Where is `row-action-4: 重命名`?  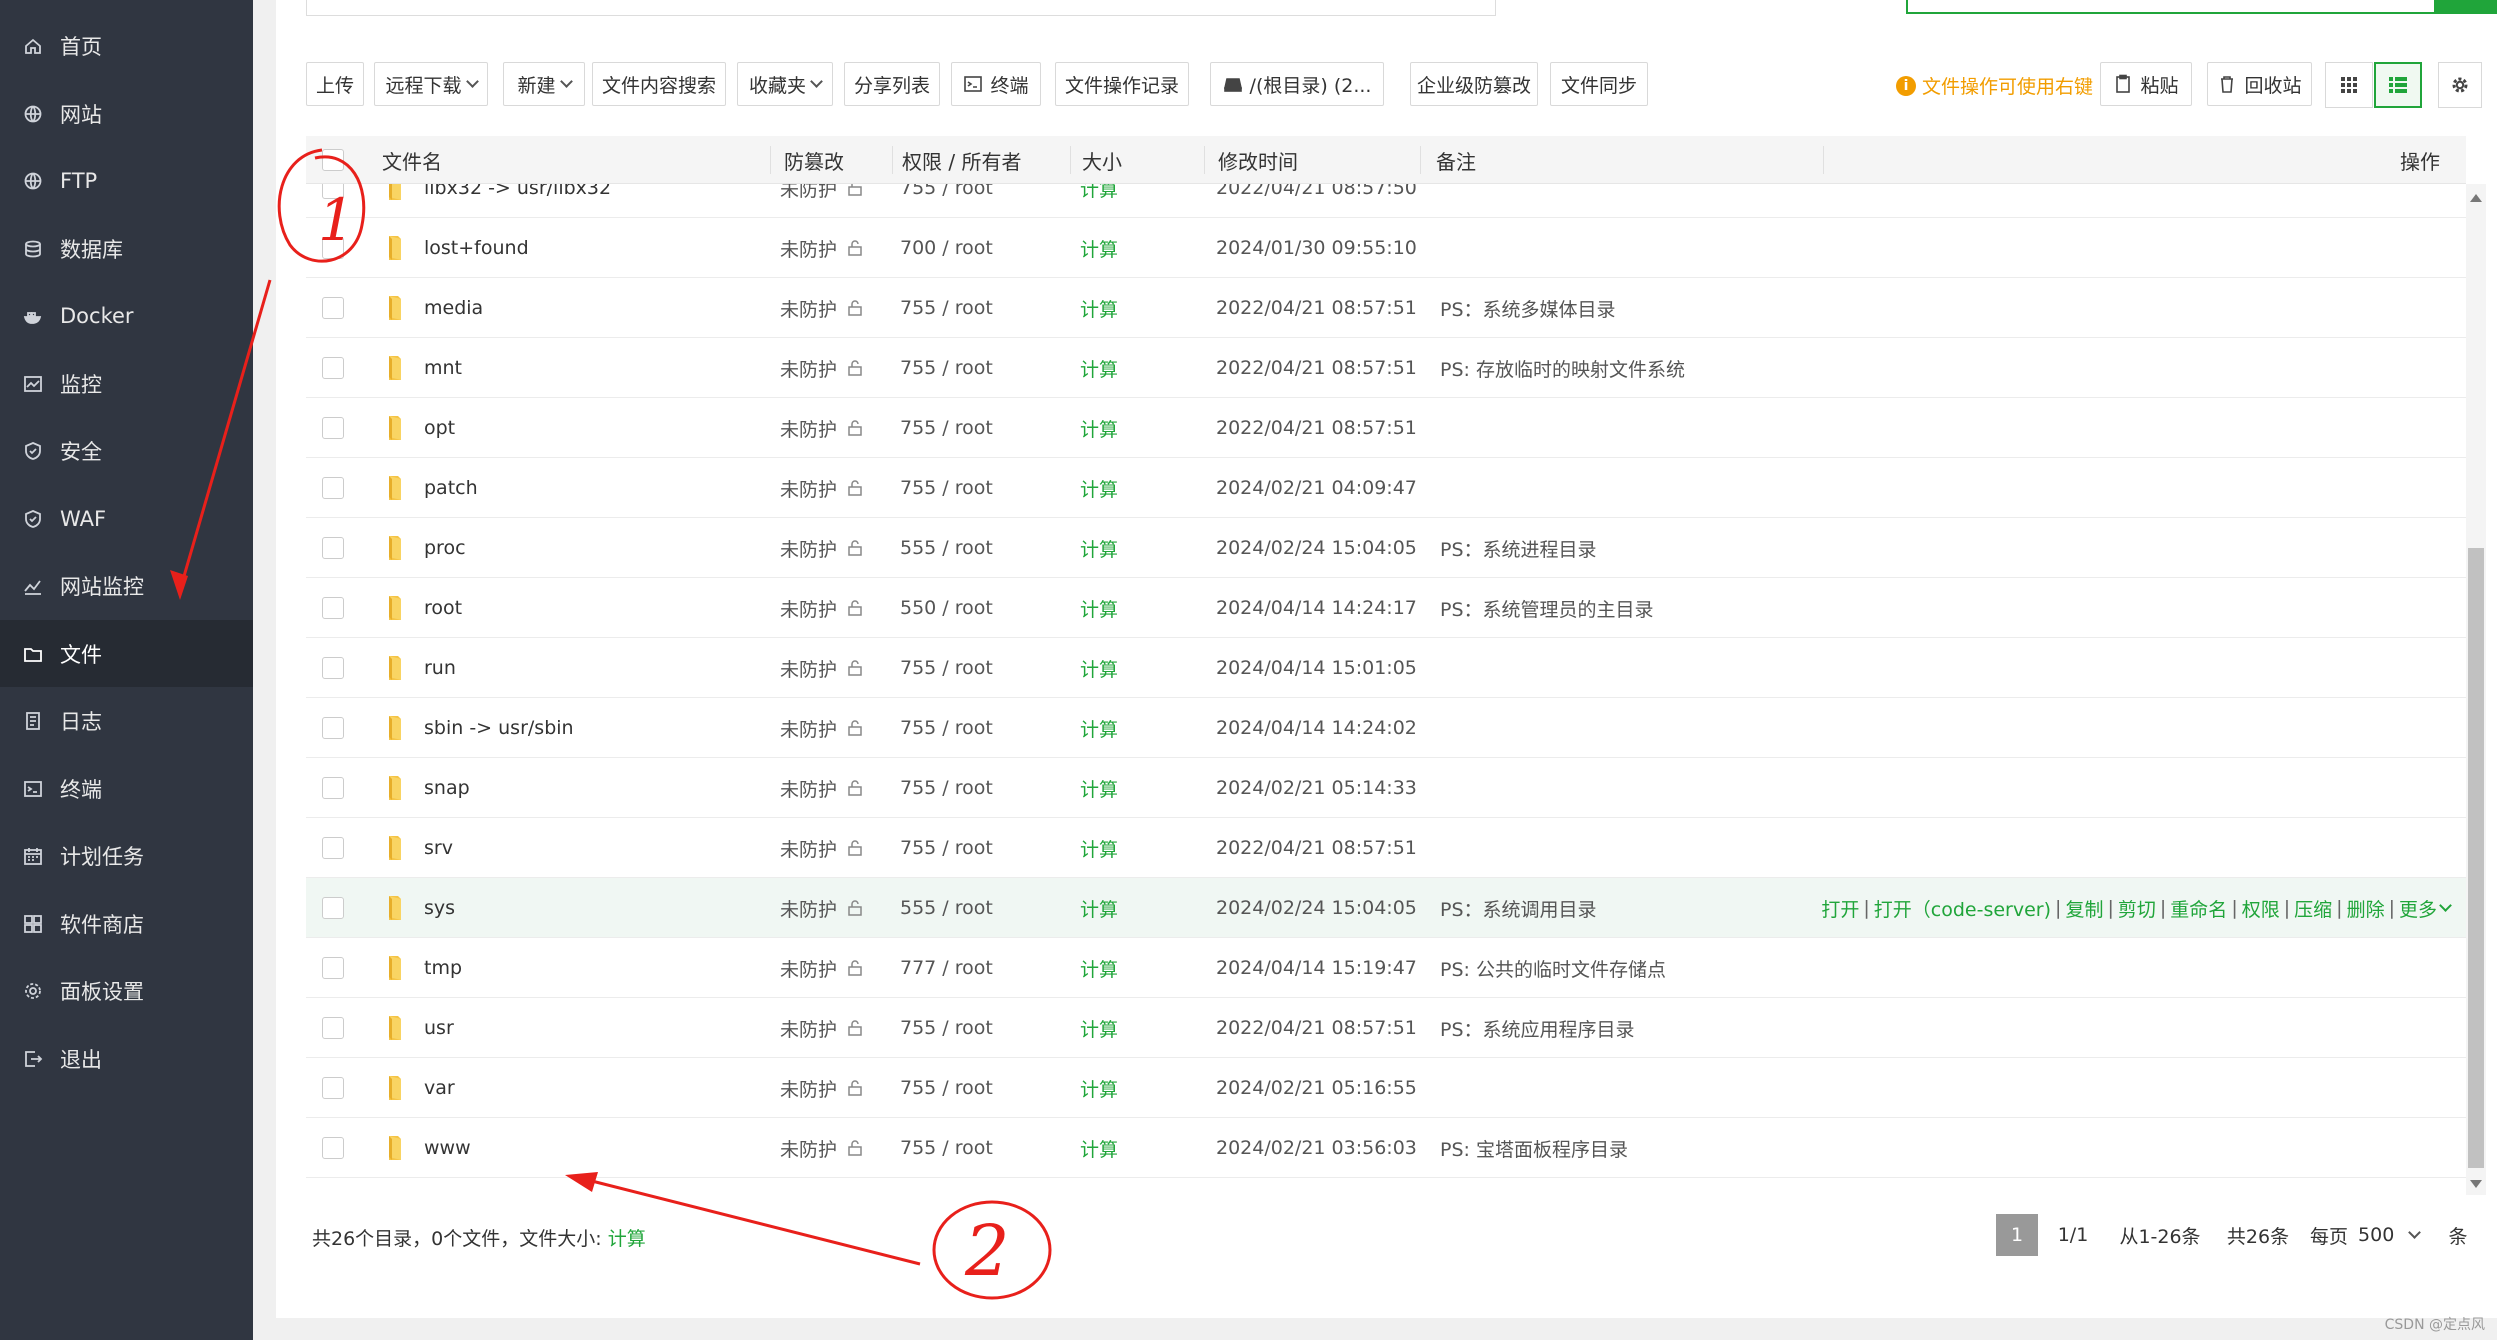
row-action-4: 重命名 is located at coordinates (2198, 908).